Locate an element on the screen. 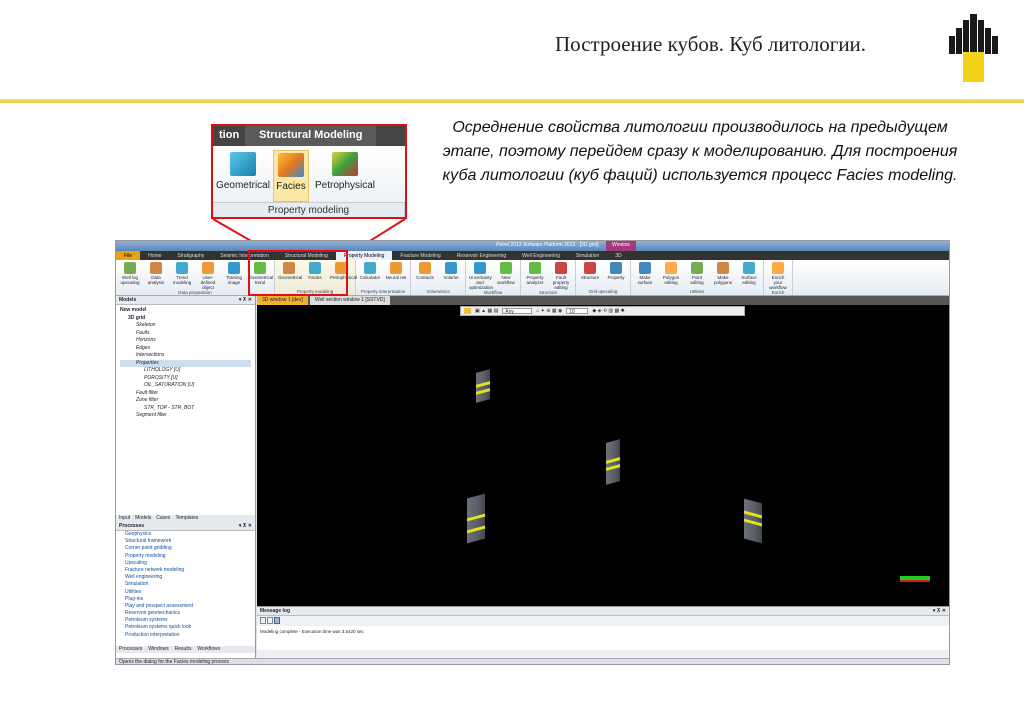  process-item: Production interpretation is located at coordinates (185, 635).